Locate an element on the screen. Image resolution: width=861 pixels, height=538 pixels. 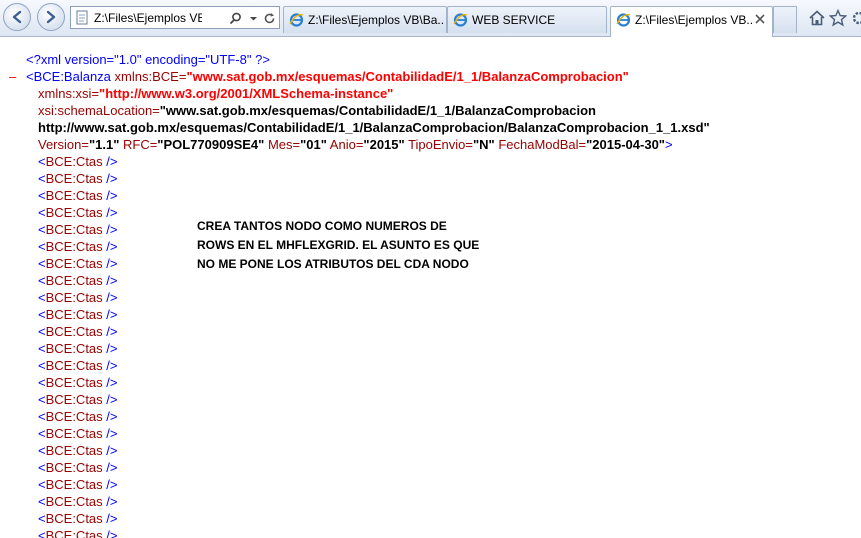
gear-icon is located at coordinates (855, 18).